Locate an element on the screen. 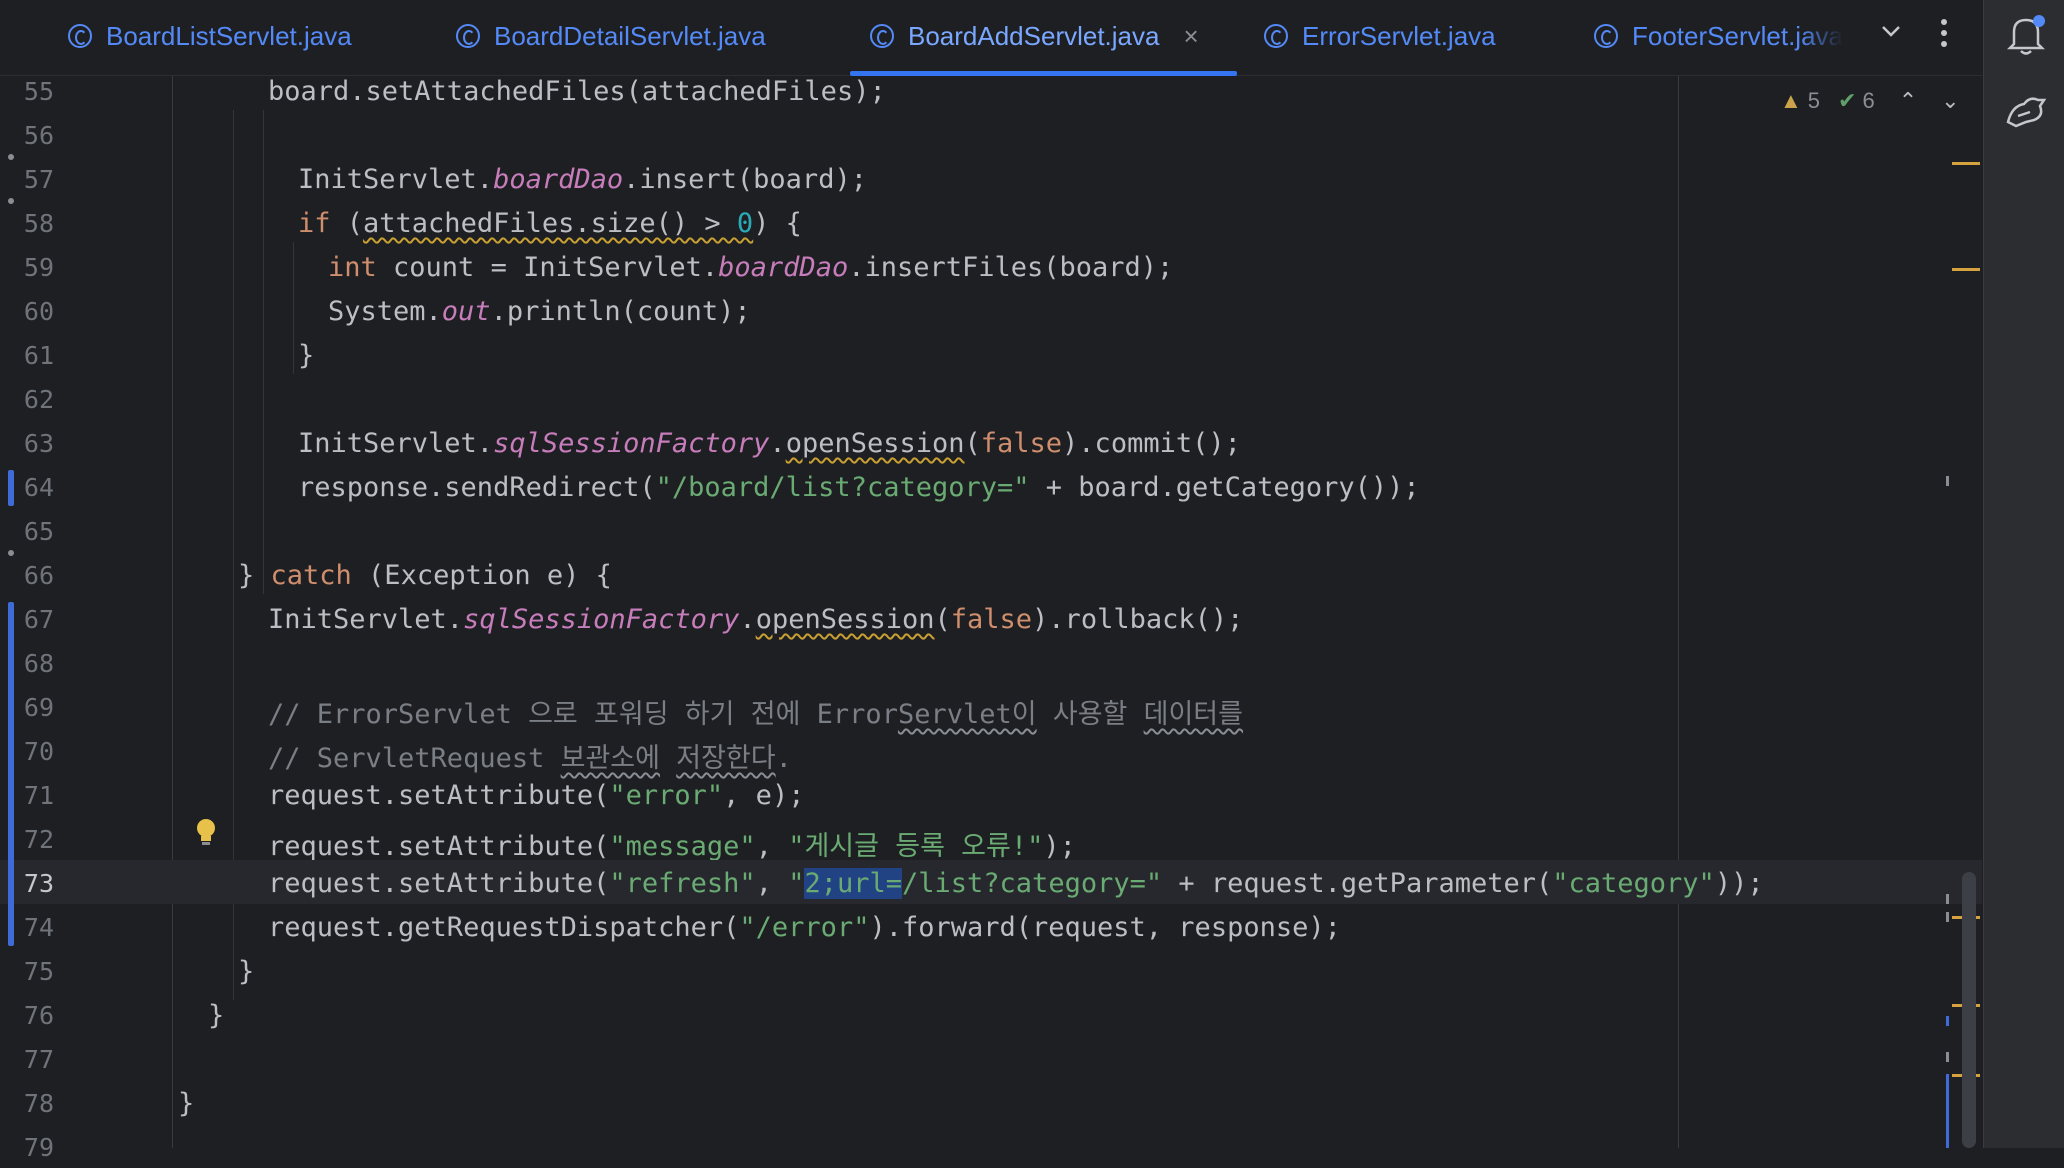  tab-boardlistservlet: BoardListServlet.java is located at coordinates (210, 36).